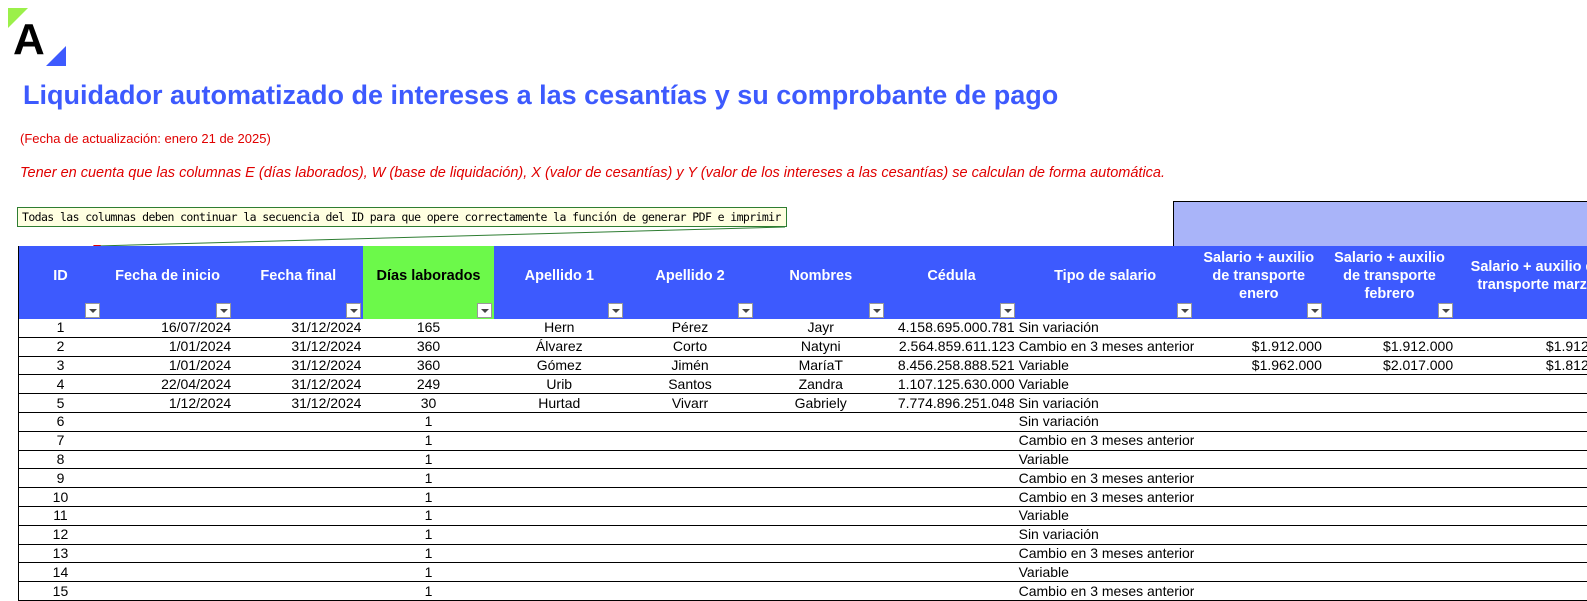 The height and width of the screenshot is (601, 1587). Describe the element at coordinates (59, 441) in the screenshot. I see `cell-id: 7` at that location.